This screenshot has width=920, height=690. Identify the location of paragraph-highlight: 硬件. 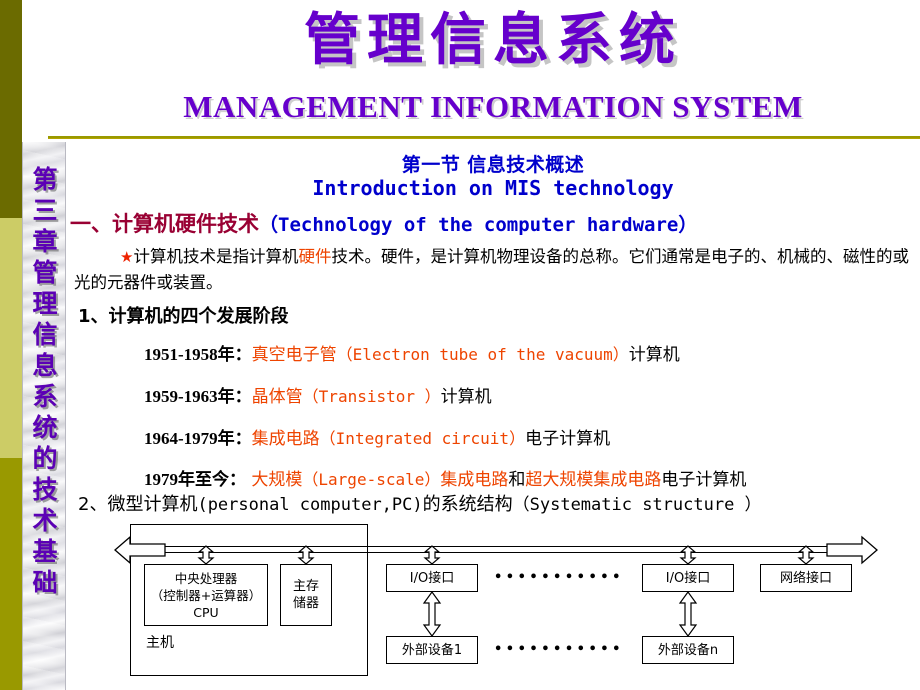
(315, 256).